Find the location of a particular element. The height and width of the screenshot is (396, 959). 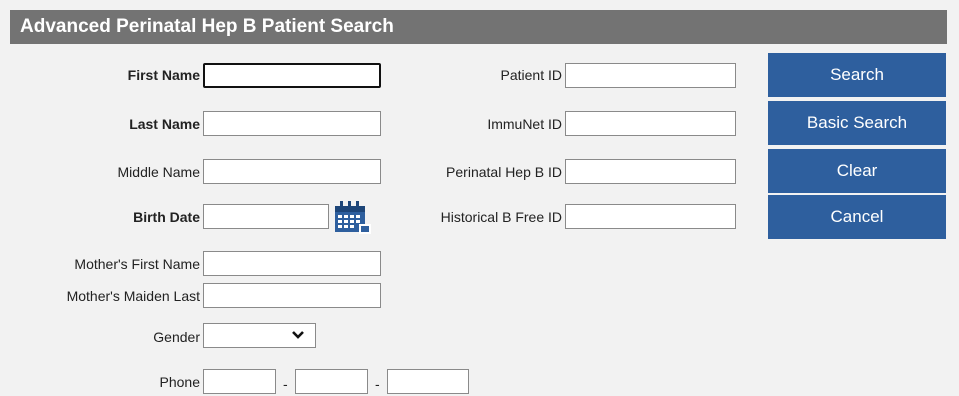

perinatal-hep-b-id-label: Perinatal Hep B ID is located at coordinates (504, 172).